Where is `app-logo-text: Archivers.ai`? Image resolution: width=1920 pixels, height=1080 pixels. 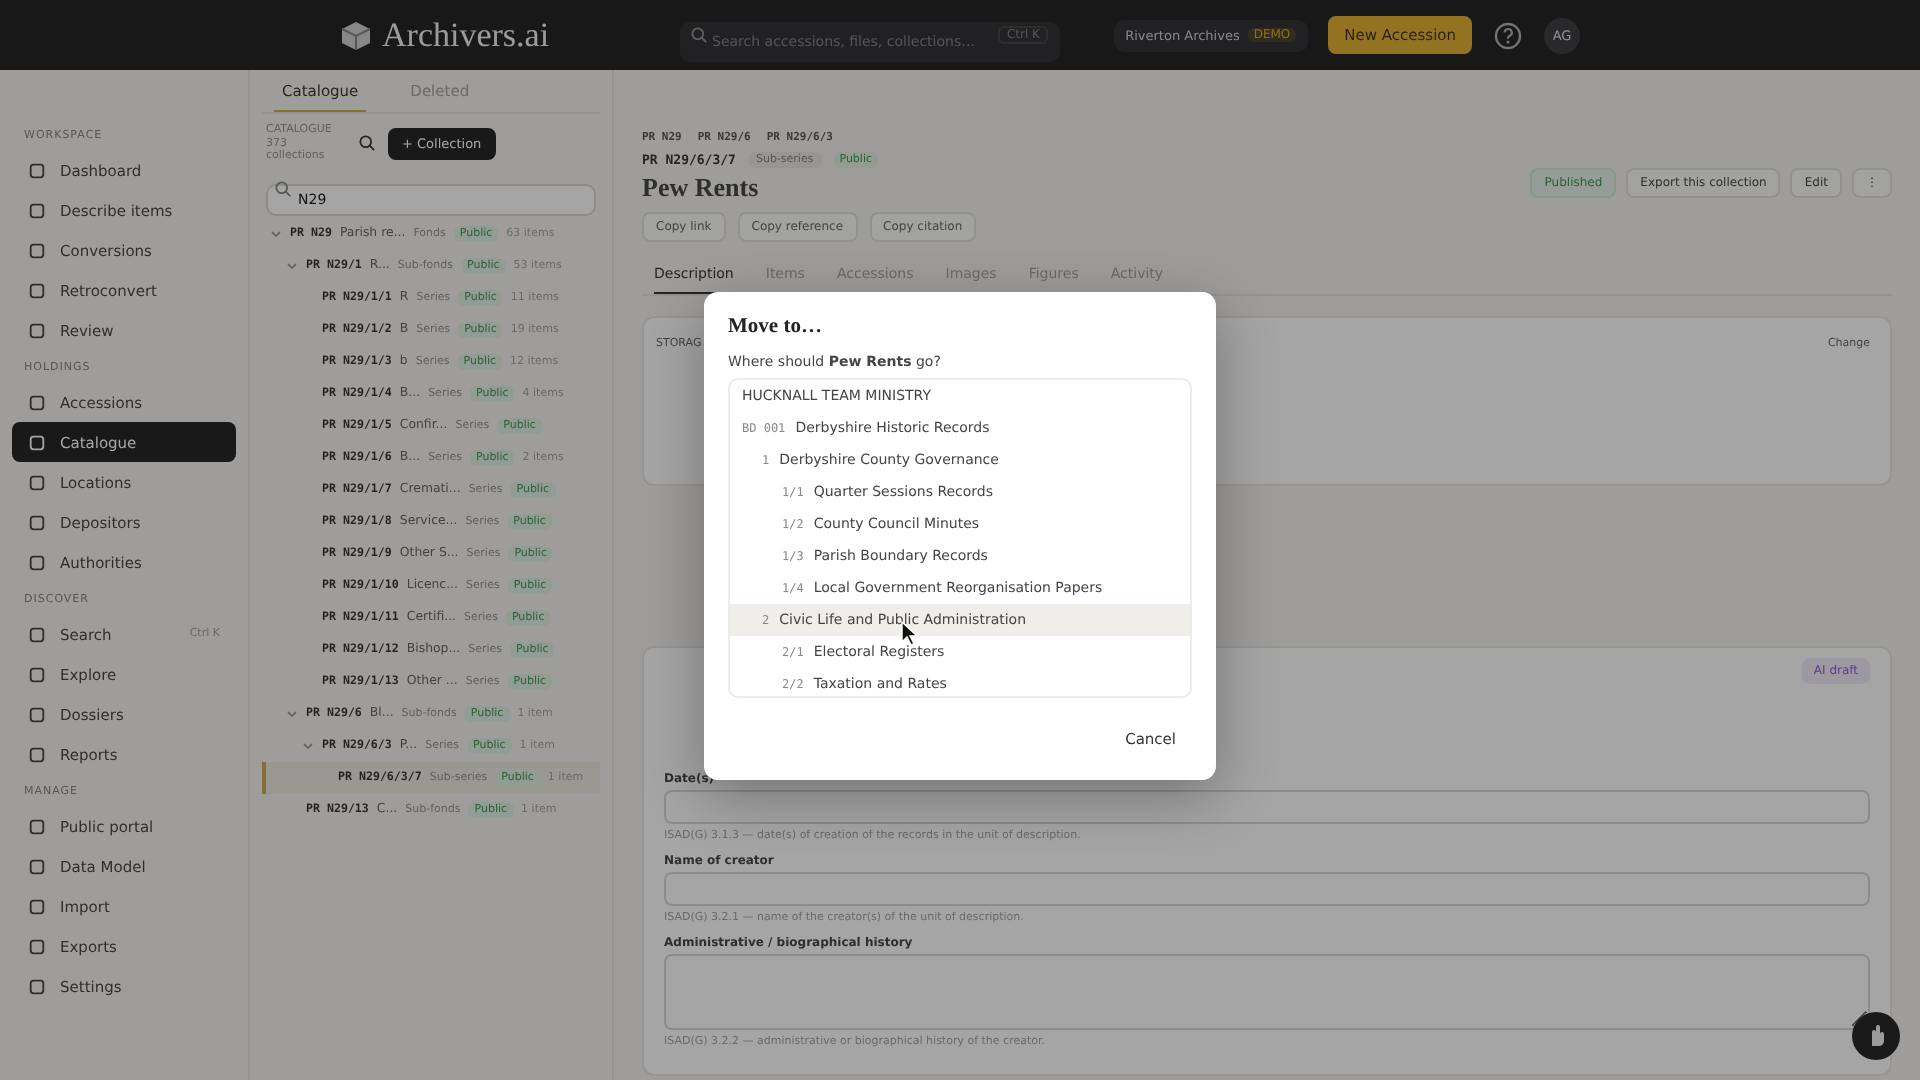
app-logo-text: Archivers.ai is located at coordinates (466, 35).